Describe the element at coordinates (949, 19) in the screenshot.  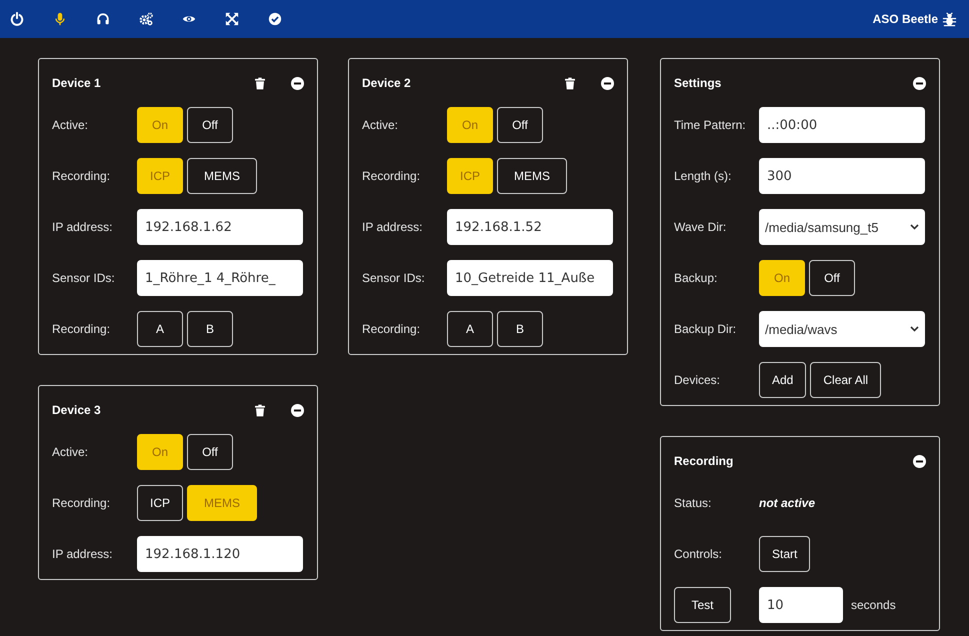
I see `bug-icon` at that location.